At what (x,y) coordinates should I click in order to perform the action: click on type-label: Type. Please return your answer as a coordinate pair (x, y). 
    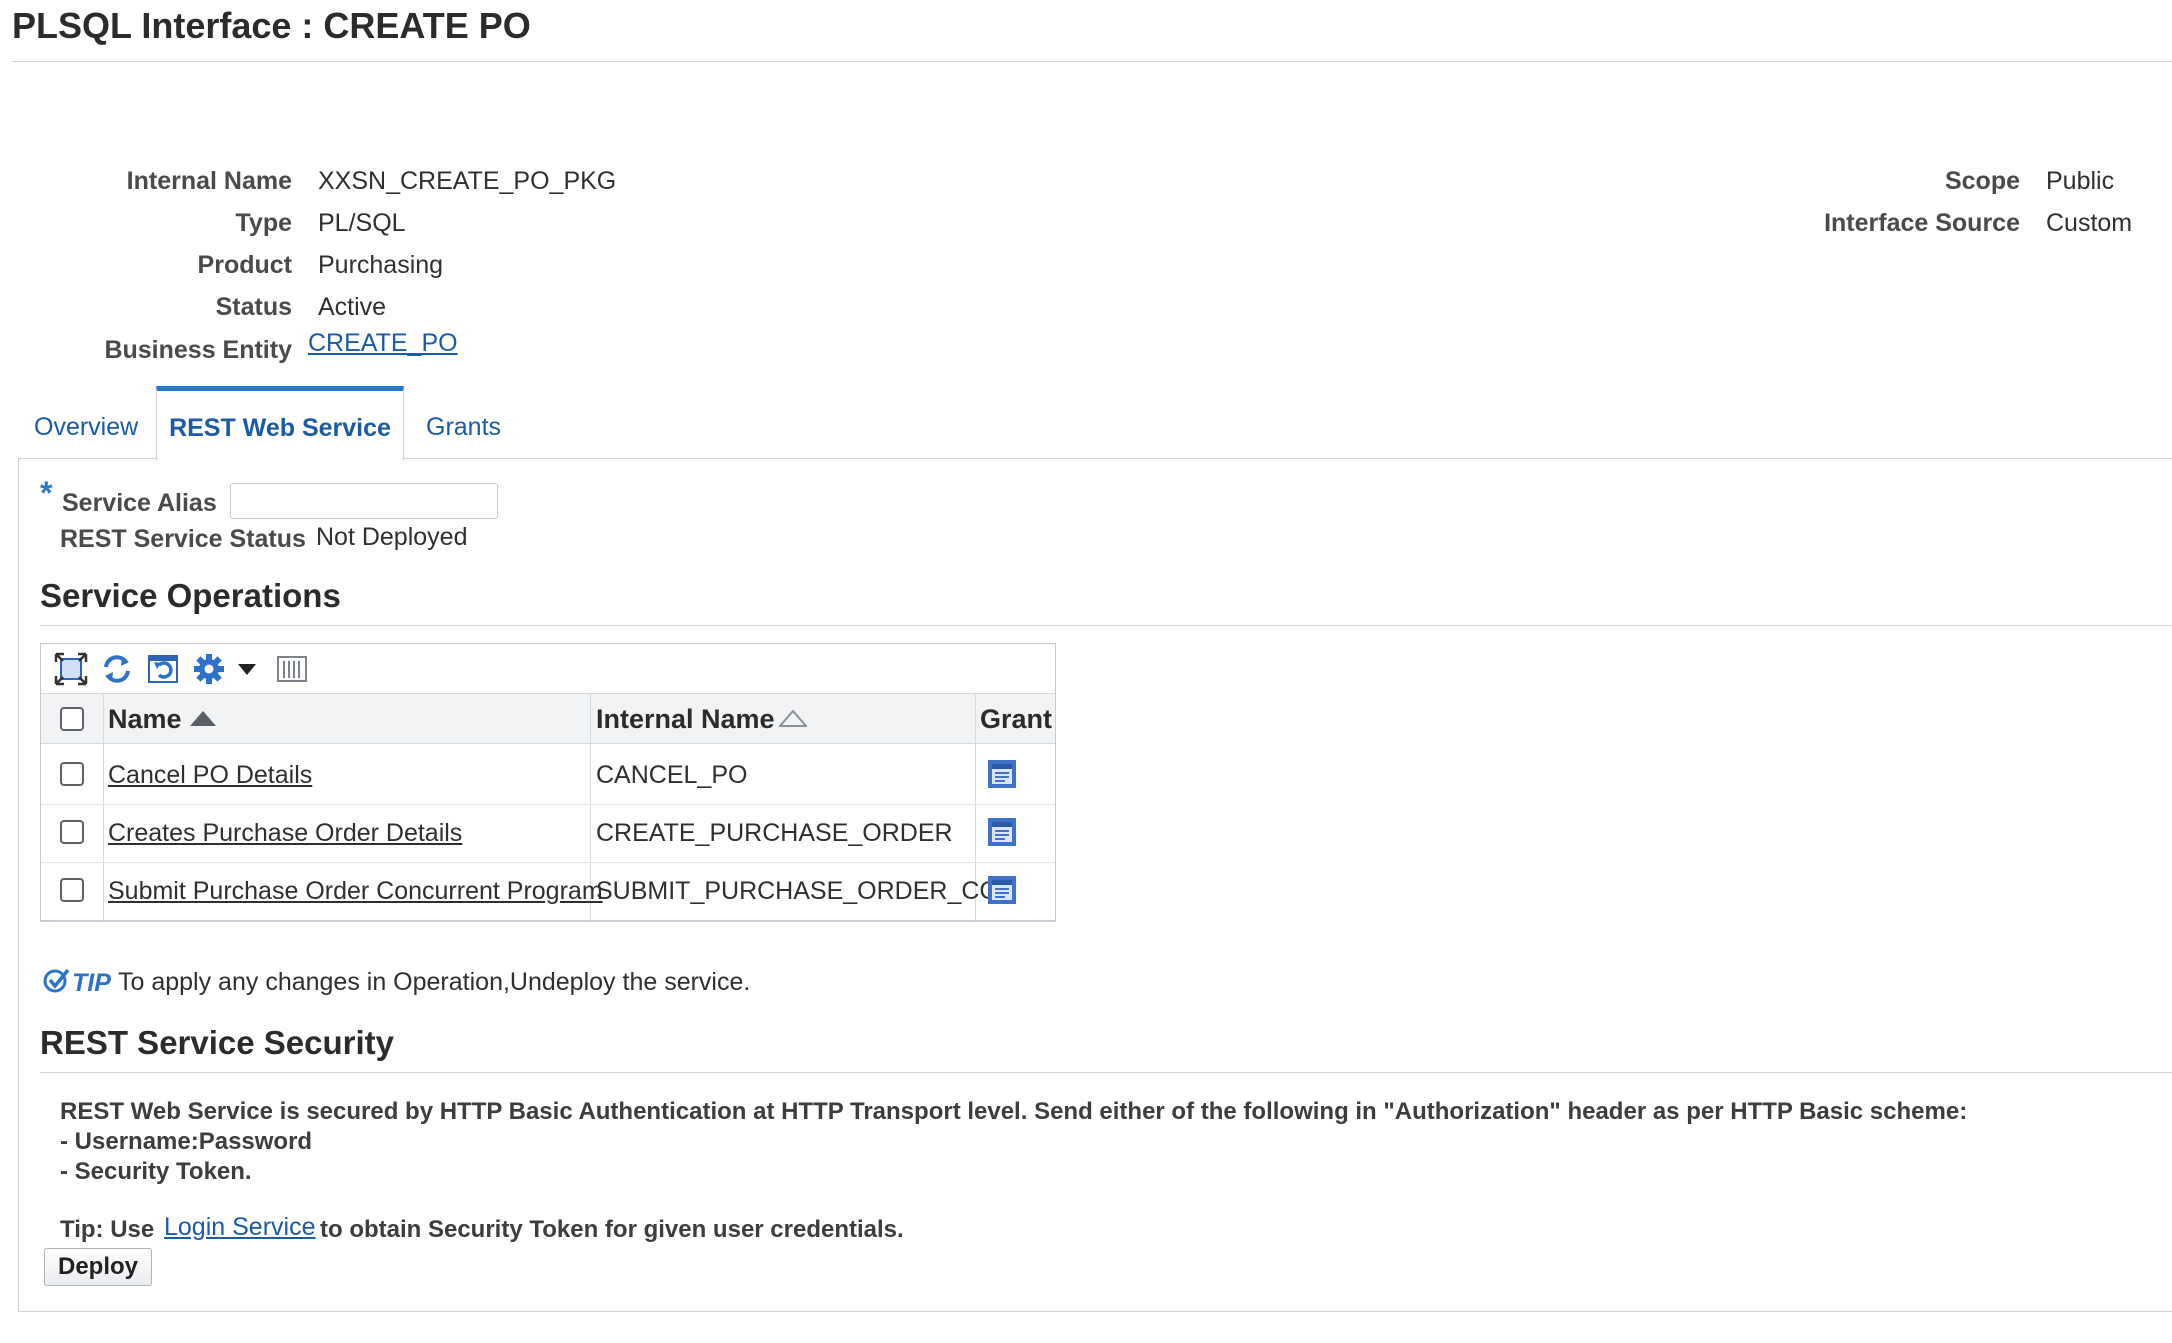
    Looking at the image, I should click on (264, 223).